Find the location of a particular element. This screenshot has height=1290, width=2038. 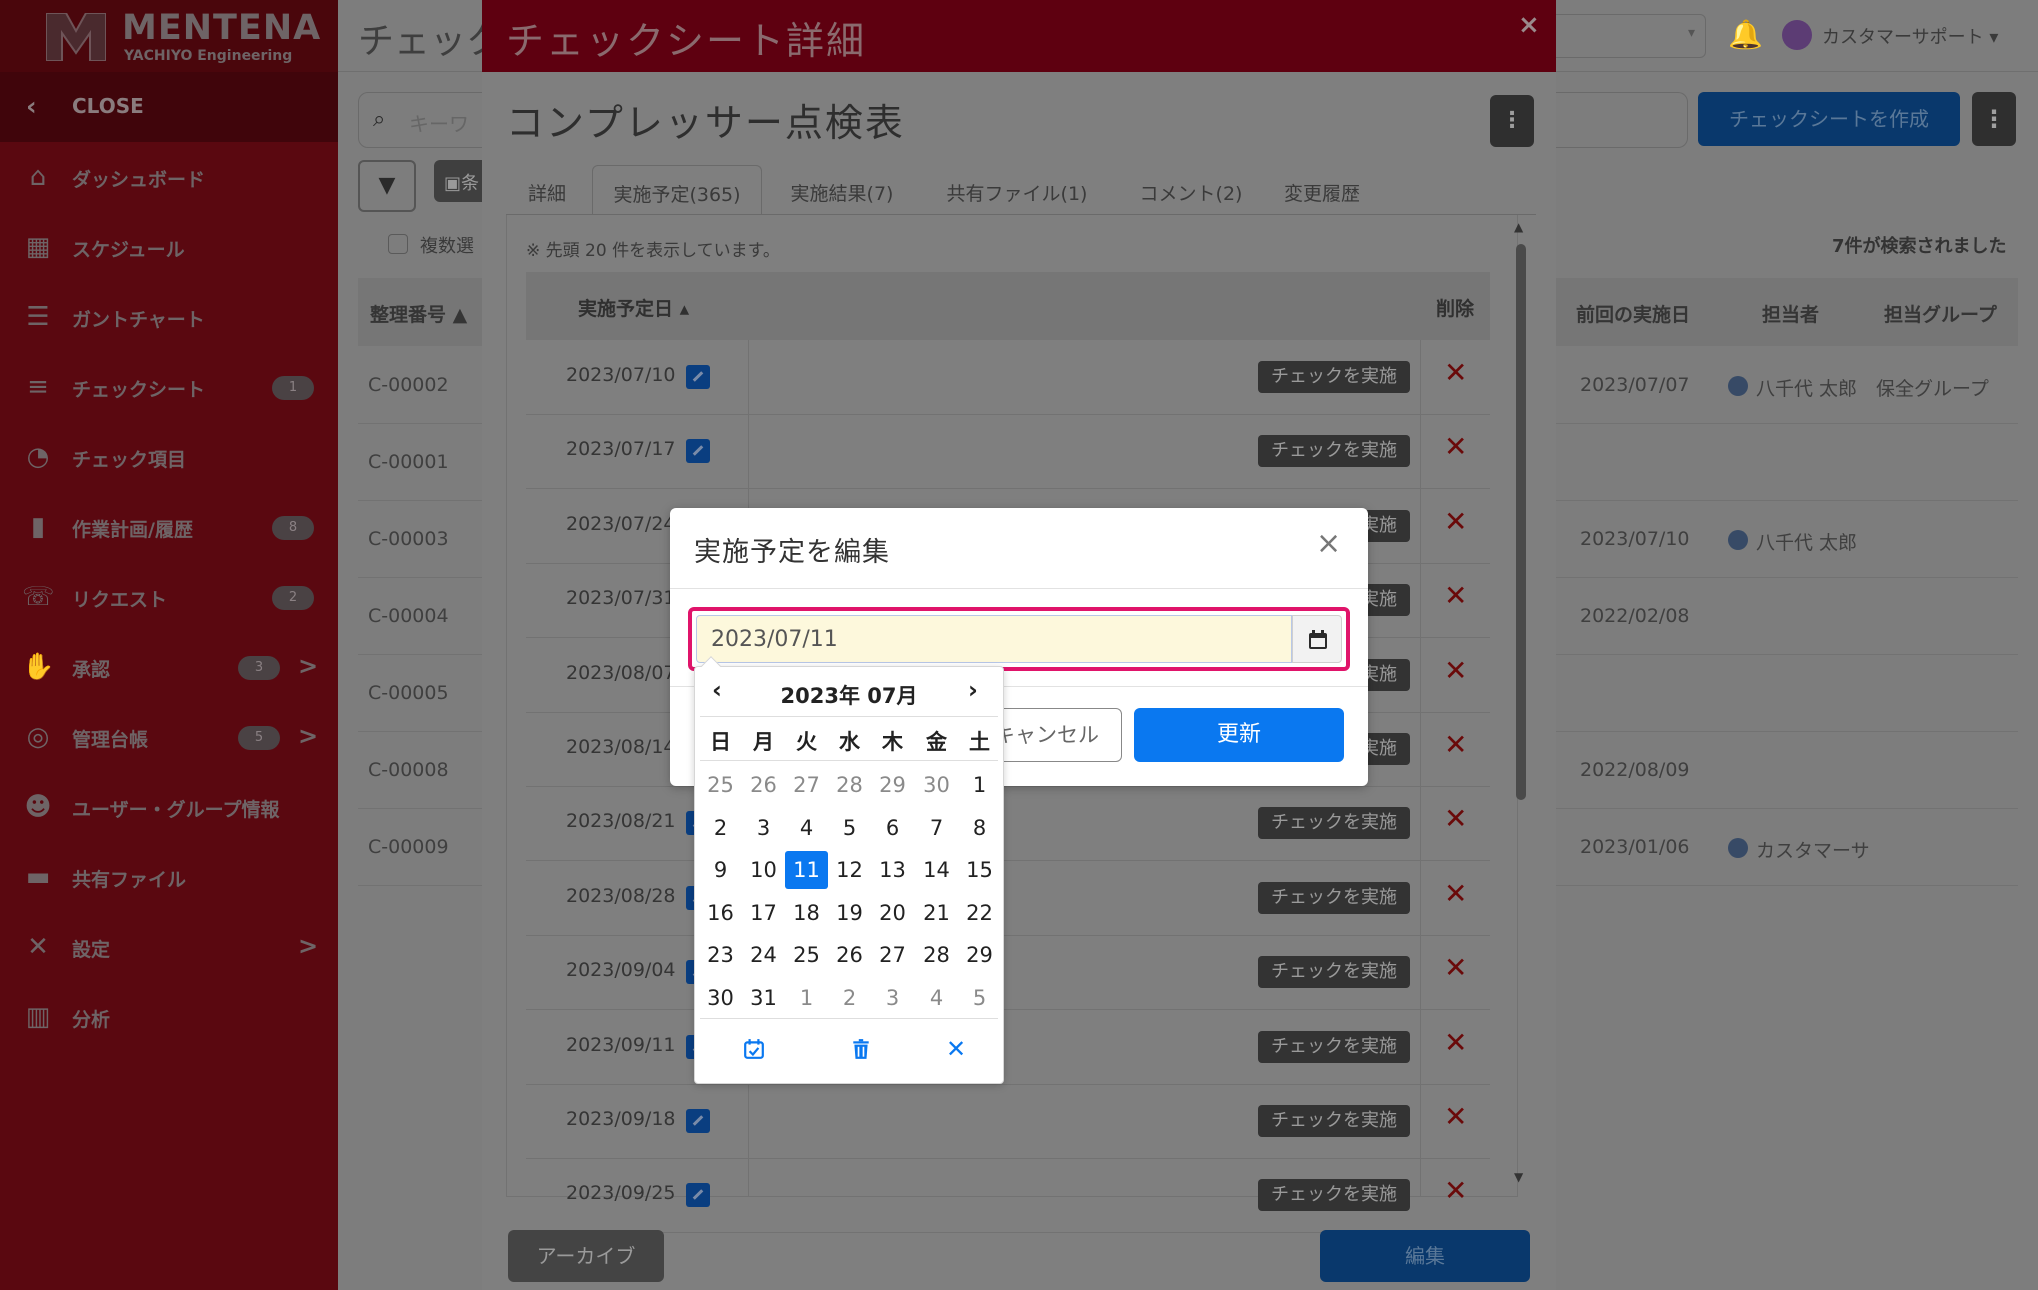

calendar-day: 27 is located at coordinates (892, 955).